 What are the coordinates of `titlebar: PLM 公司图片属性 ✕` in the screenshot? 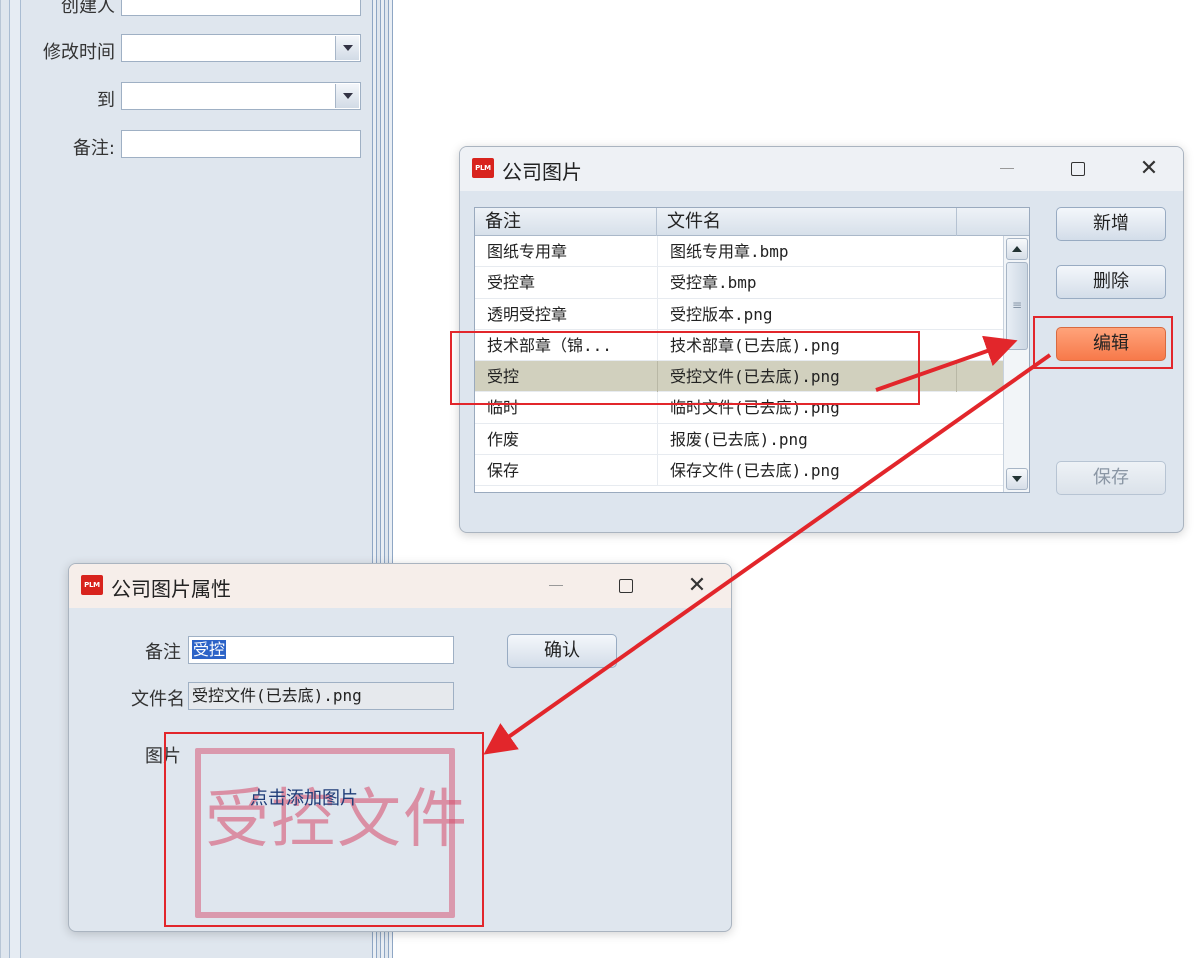 It's located at (400, 586).